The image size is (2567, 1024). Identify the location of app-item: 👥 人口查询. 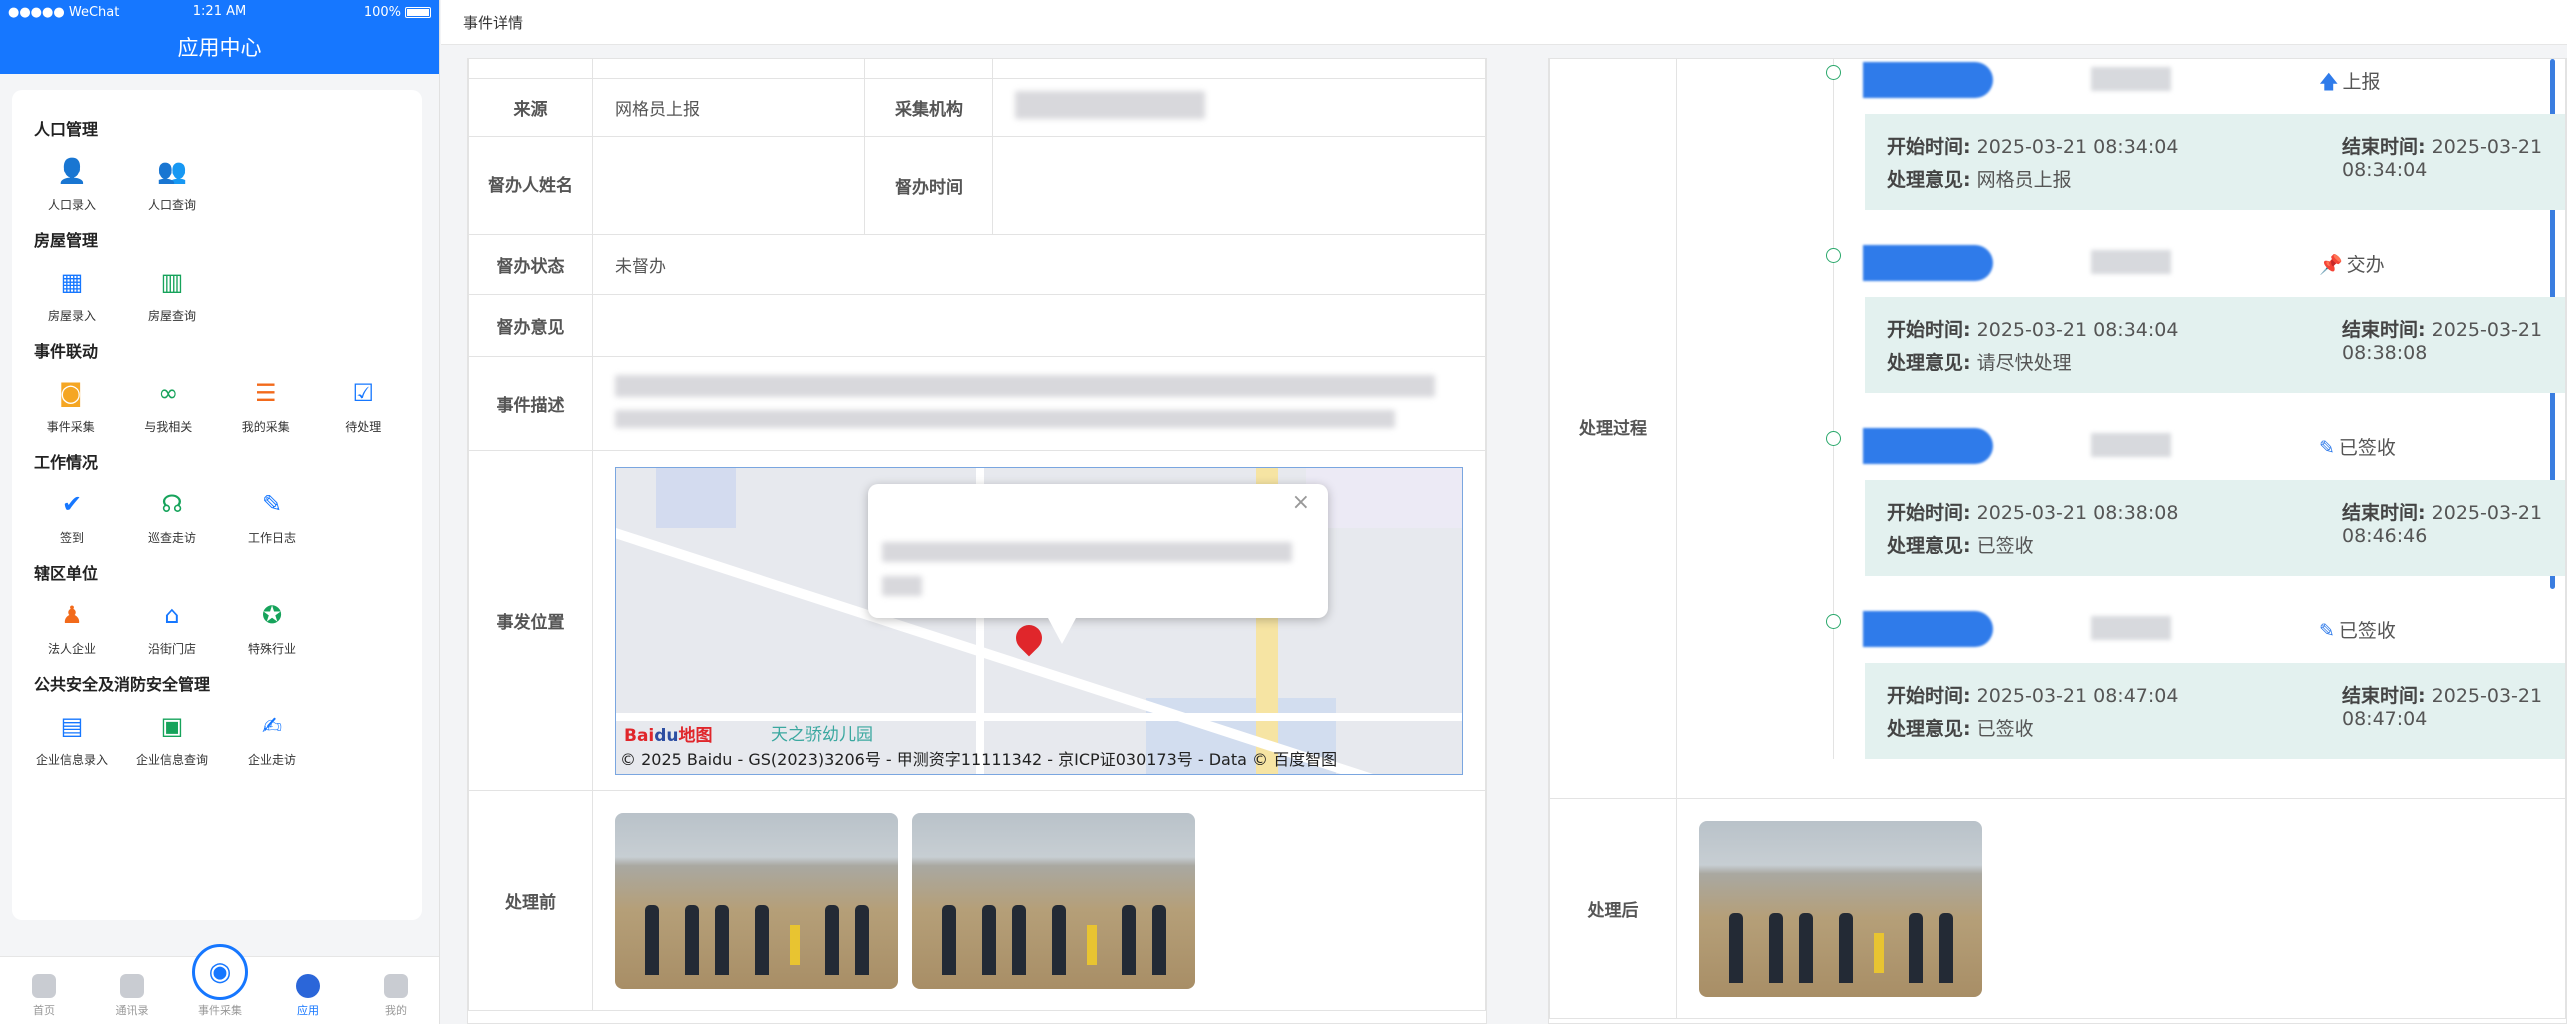
(172, 182).